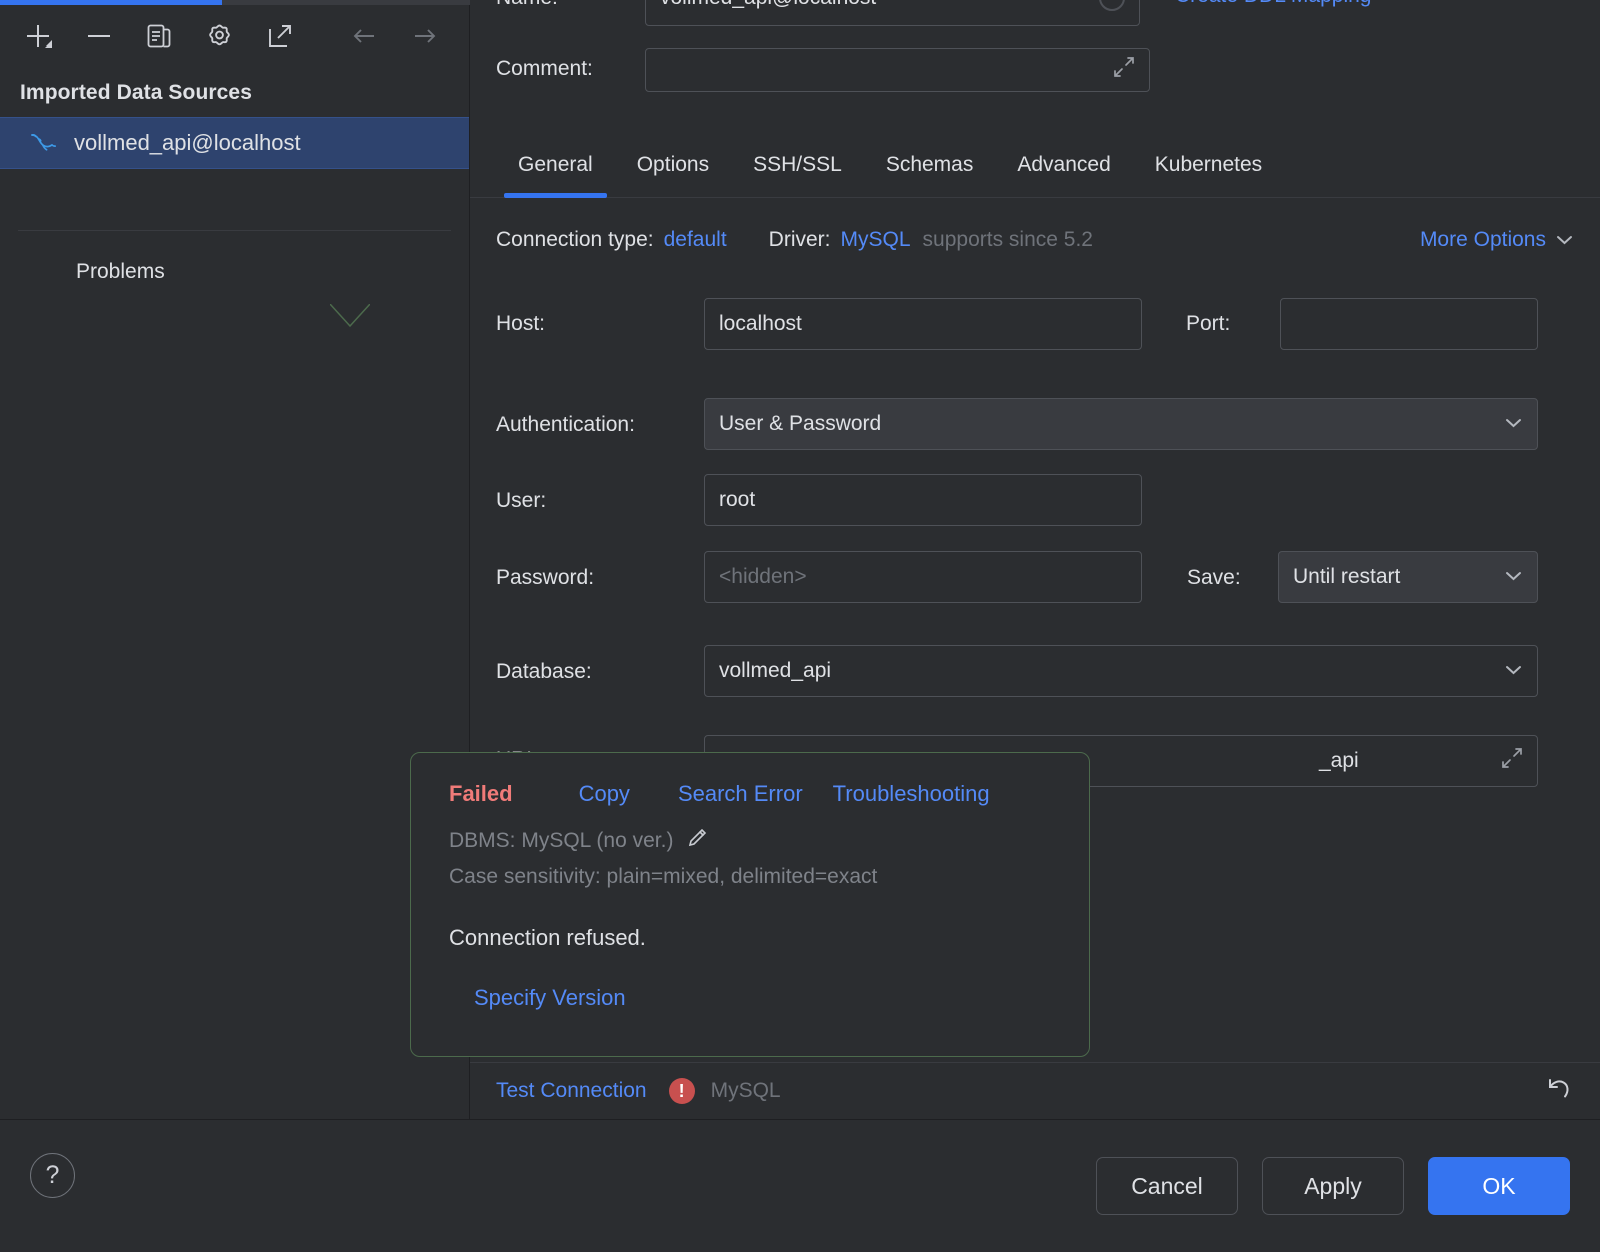 Image resolution: width=1600 pixels, height=1252 pixels. What do you see at coordinates (892, 13) in the screenshot?
I see `name-input: vollmed_api@localhost` at bounding box center [892, 13].